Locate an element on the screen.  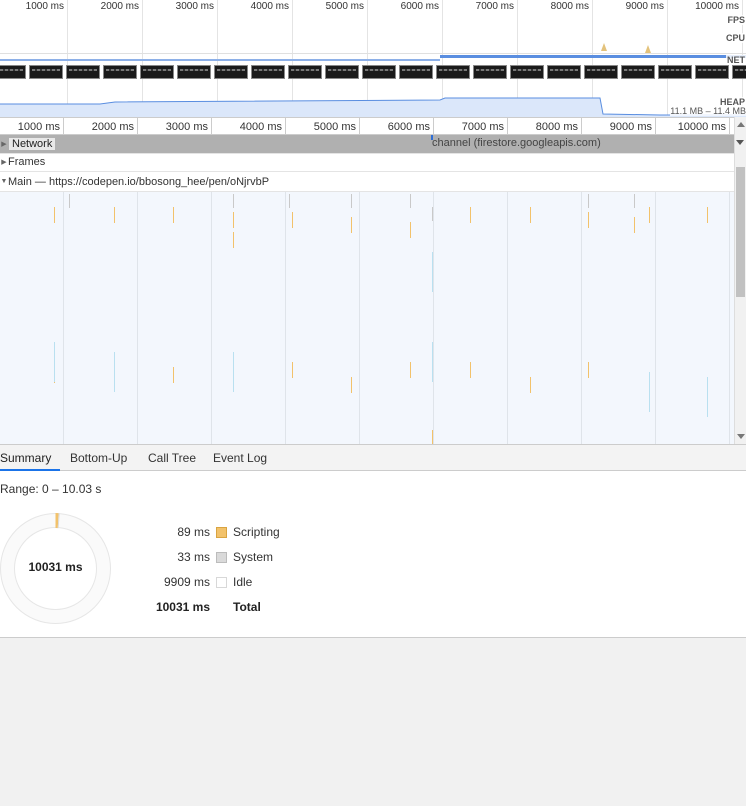
legend-label: Scripting is located at coordinates (256, 532).